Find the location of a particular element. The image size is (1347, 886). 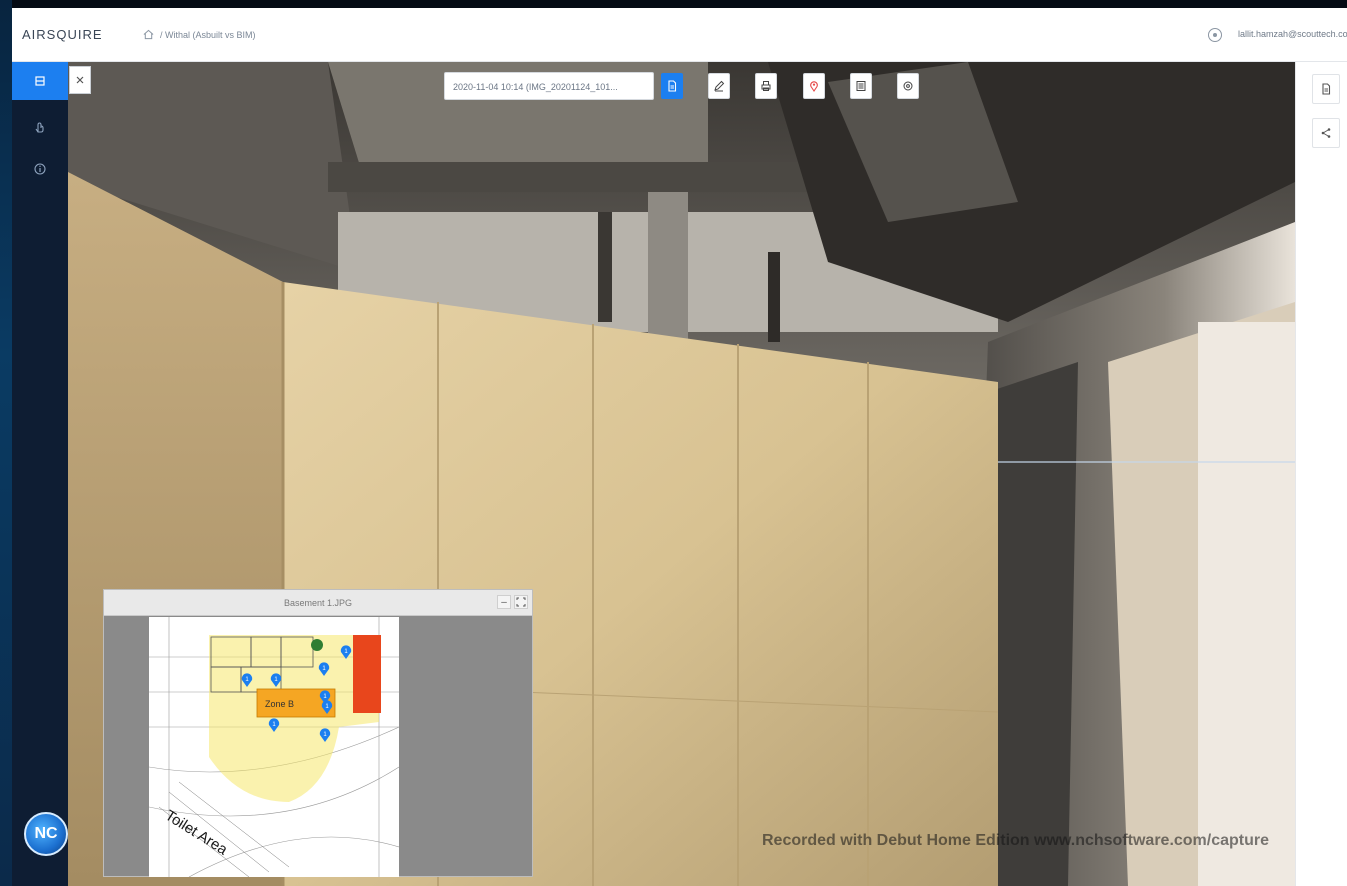

close-panel-button is located at coordinates (80, 80).